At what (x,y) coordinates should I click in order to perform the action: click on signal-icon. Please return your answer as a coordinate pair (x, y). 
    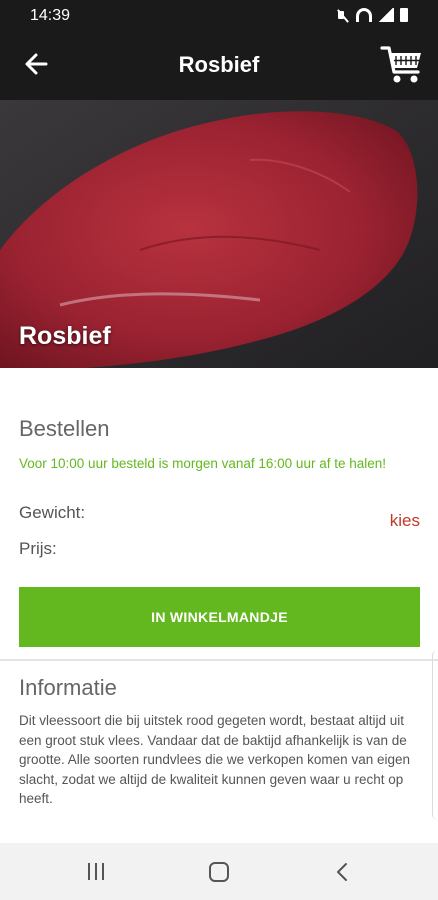
    Looking at the image, I should click on (386, 15).